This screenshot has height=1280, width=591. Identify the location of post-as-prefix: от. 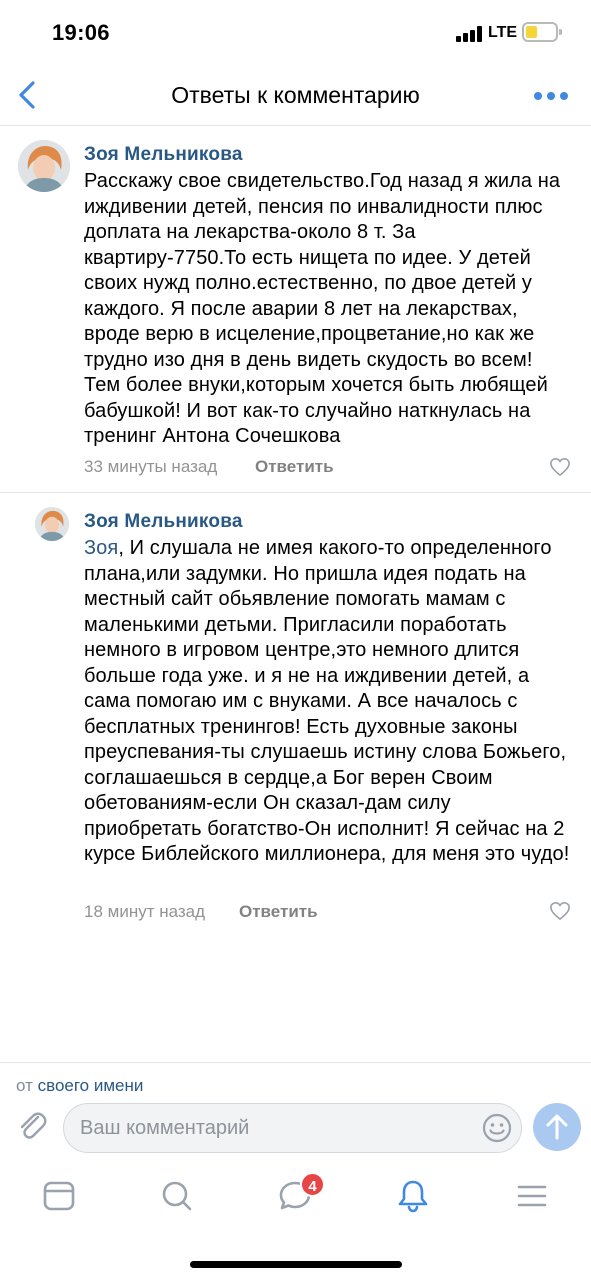
(24, 1085).